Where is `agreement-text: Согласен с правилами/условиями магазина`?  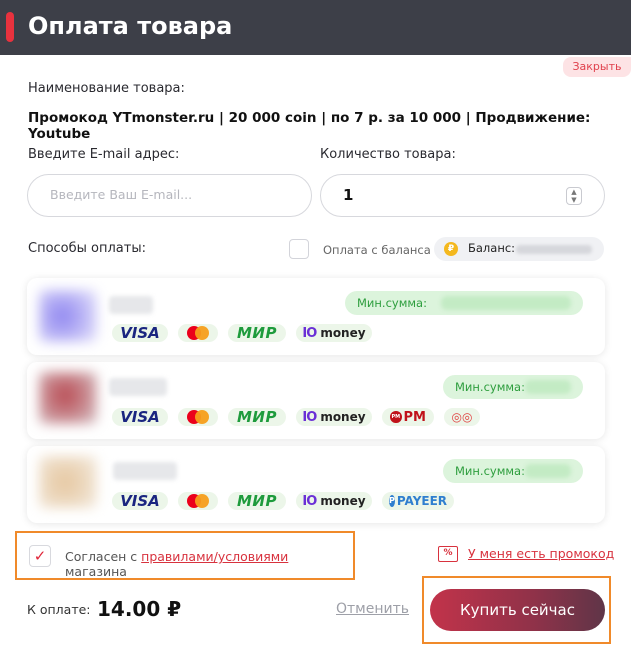 agreement-text: Согласен с правилами/условиями магазина is located at coordinates (177, 564).